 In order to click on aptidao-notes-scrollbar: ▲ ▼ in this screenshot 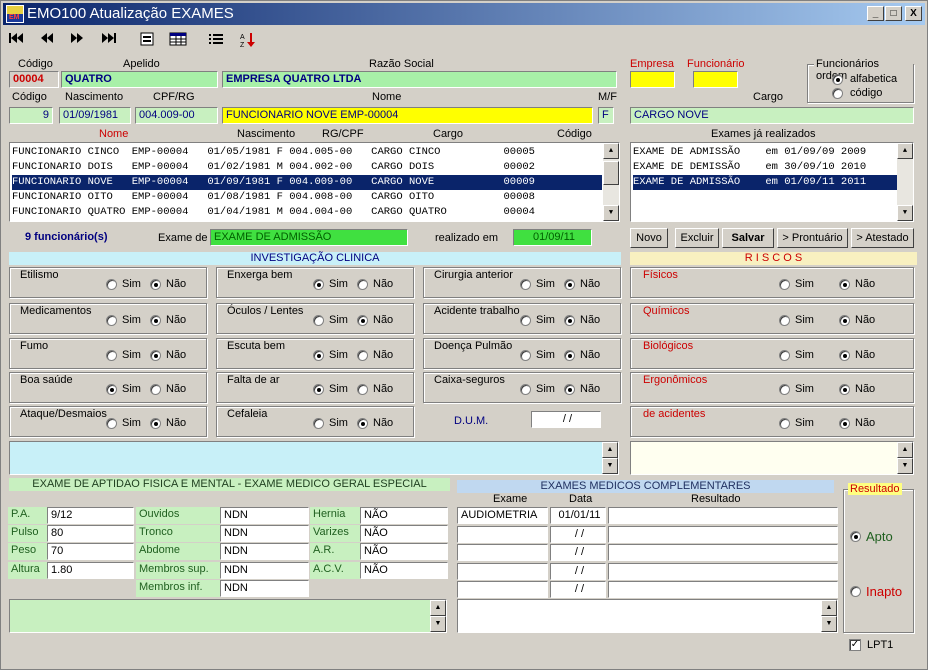, I will do `click(438, 616)`.